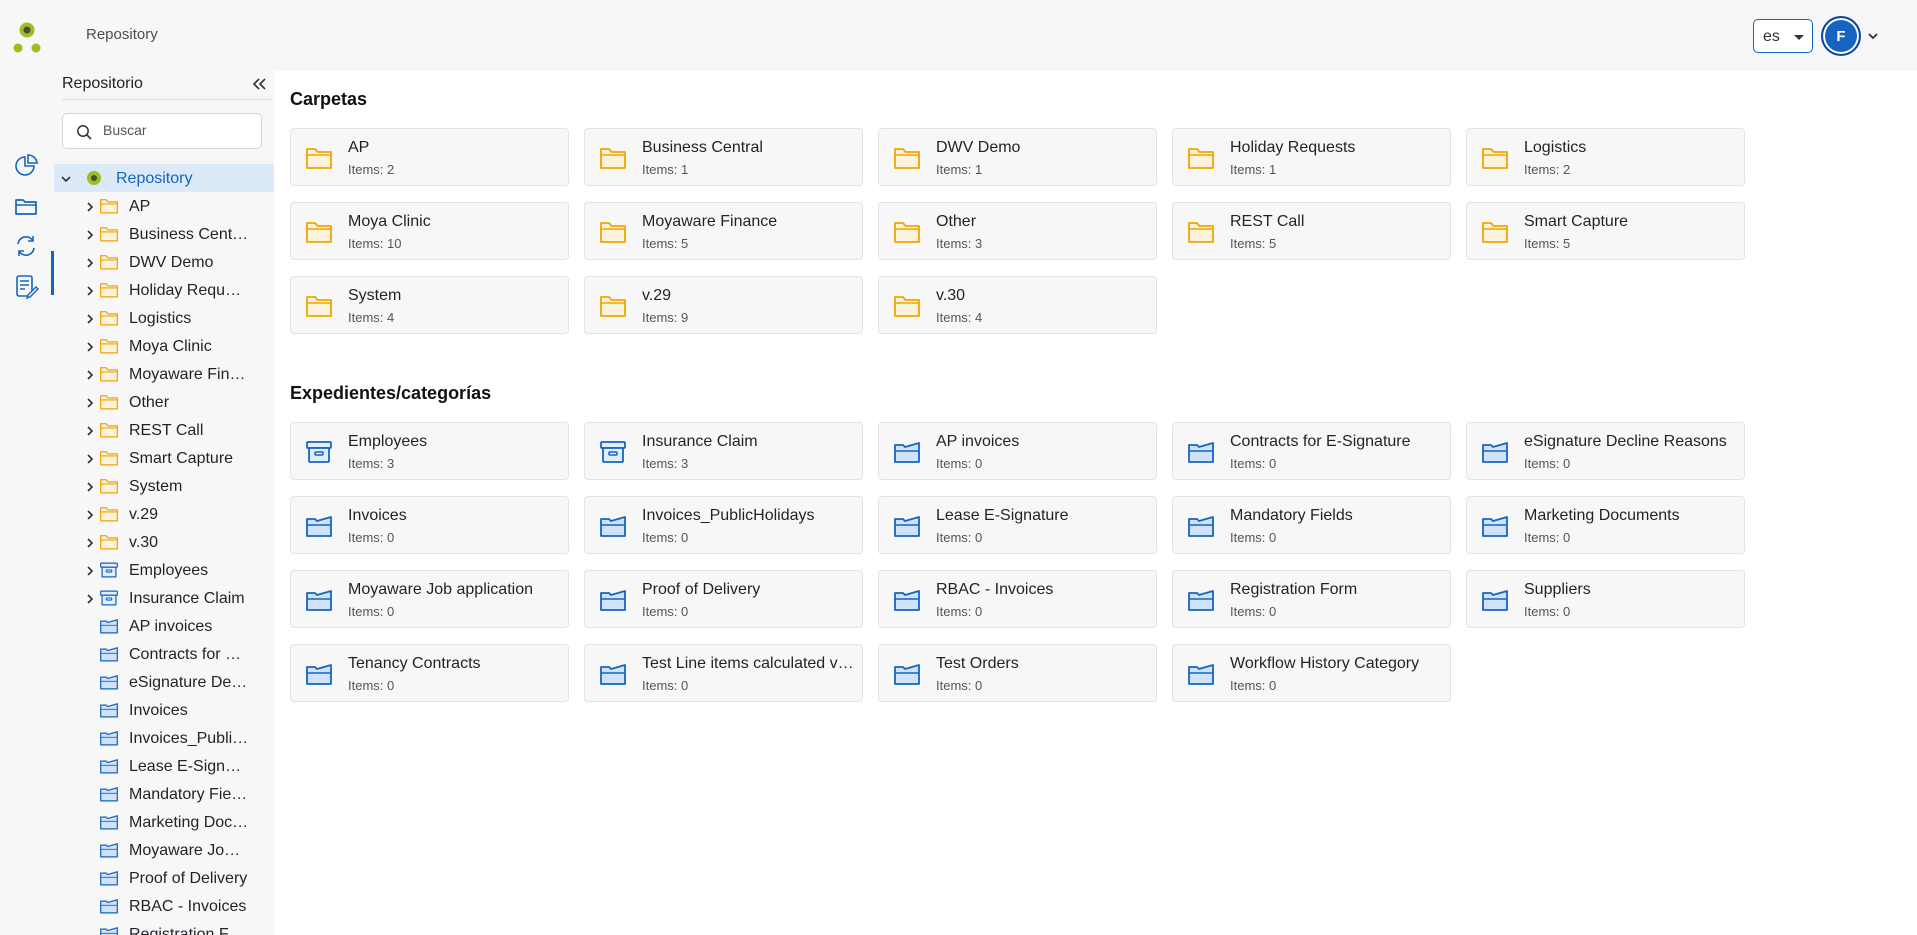  I want to click on card-lease-e-signature: Lease E-Signature Items: 0, so click(1017, 525).